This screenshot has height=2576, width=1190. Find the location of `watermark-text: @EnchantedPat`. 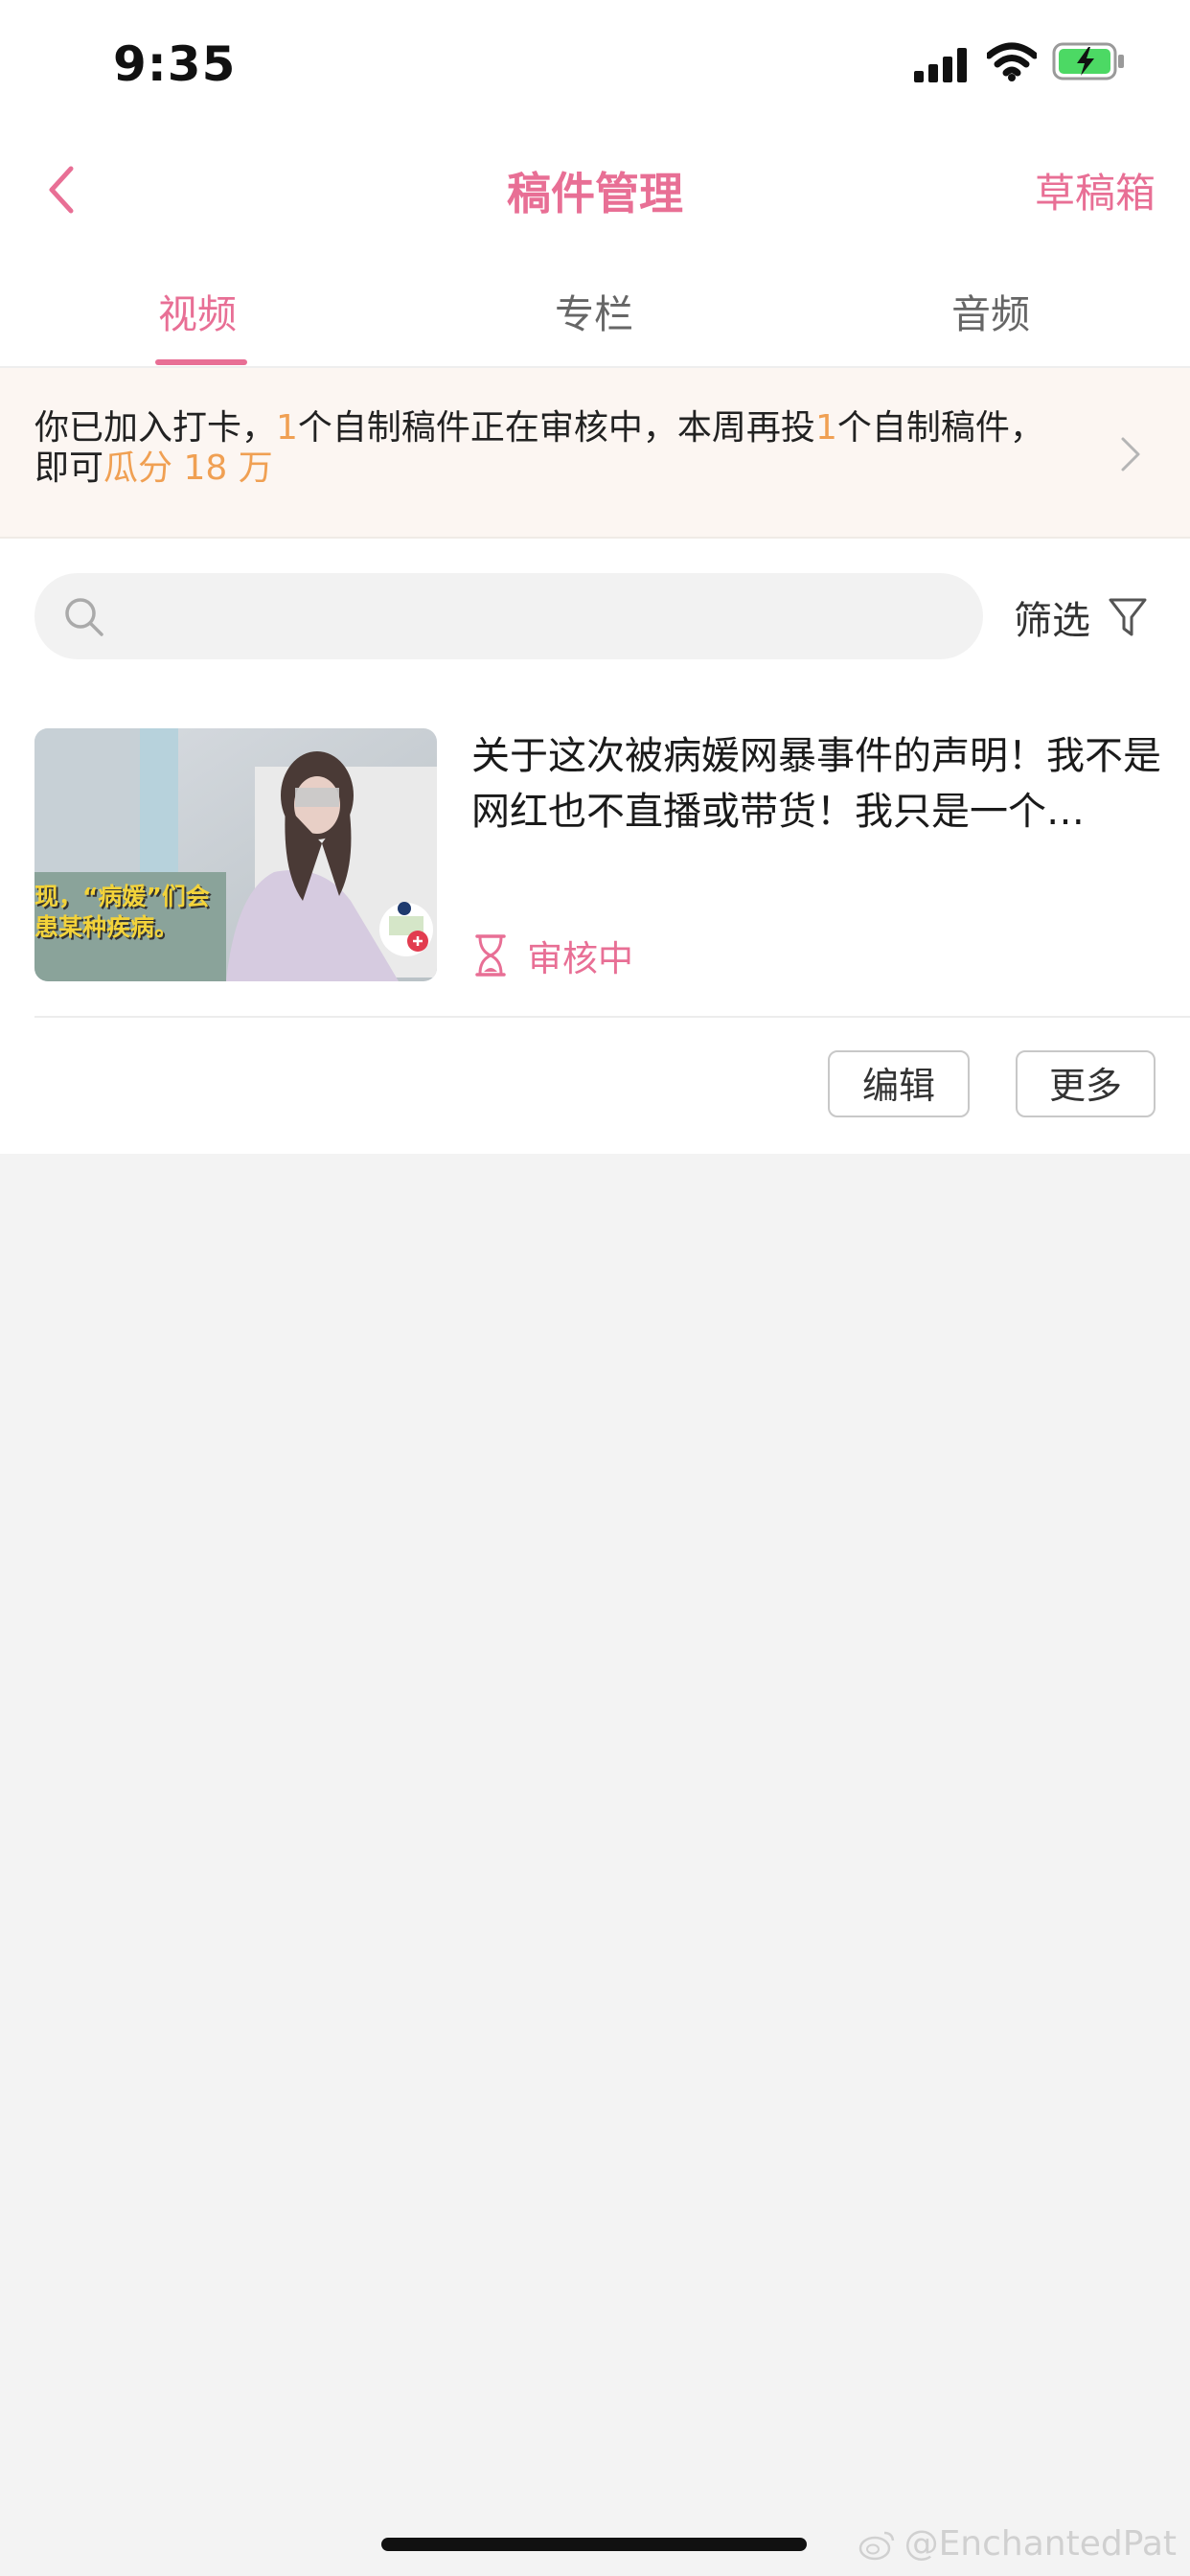

watermark-text: @EnchantedPat is located at coordinates (1040, 2544).